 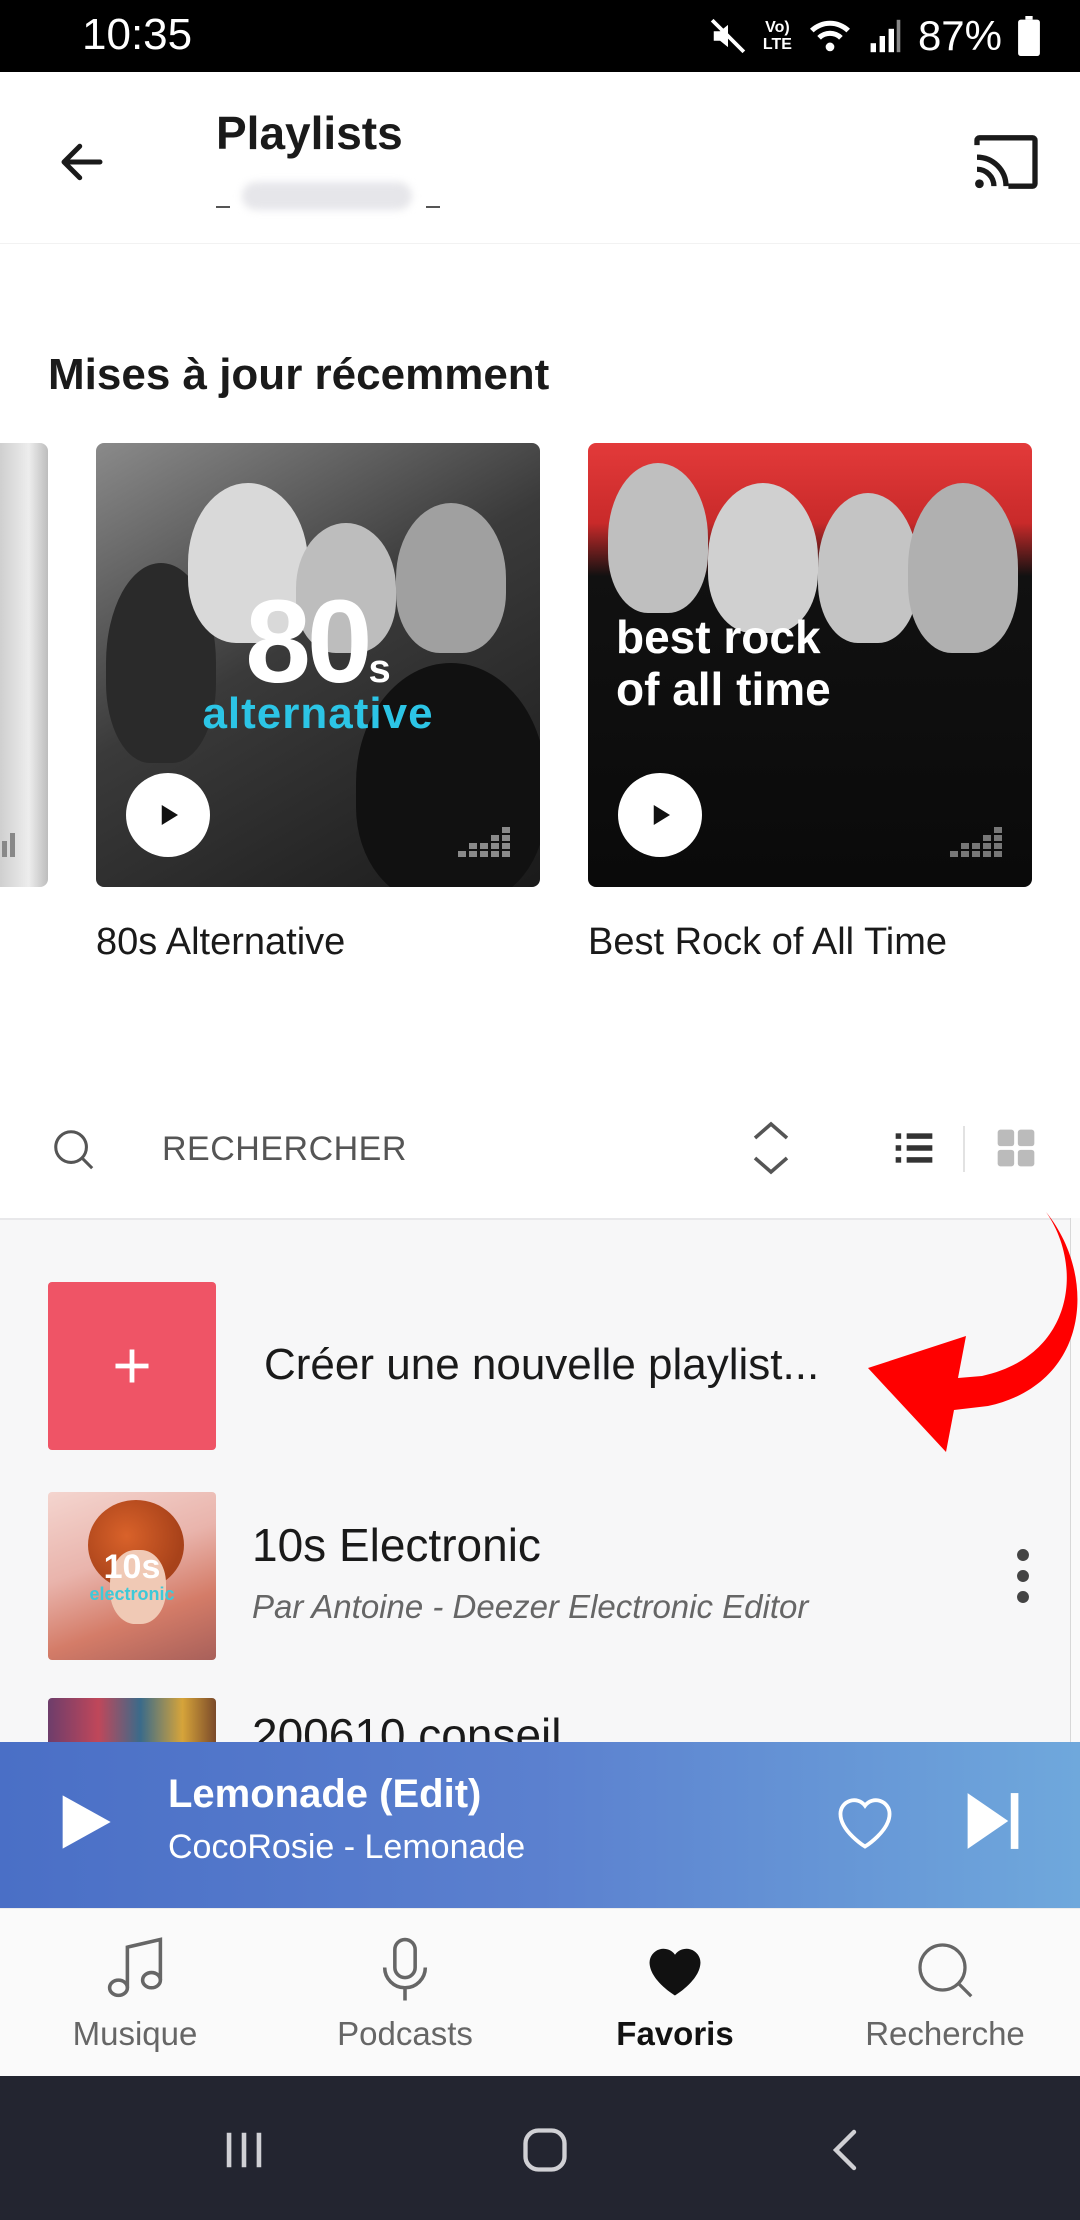 I want to click on card-label: Best Rock of All Time, so click(x=768, y=942).